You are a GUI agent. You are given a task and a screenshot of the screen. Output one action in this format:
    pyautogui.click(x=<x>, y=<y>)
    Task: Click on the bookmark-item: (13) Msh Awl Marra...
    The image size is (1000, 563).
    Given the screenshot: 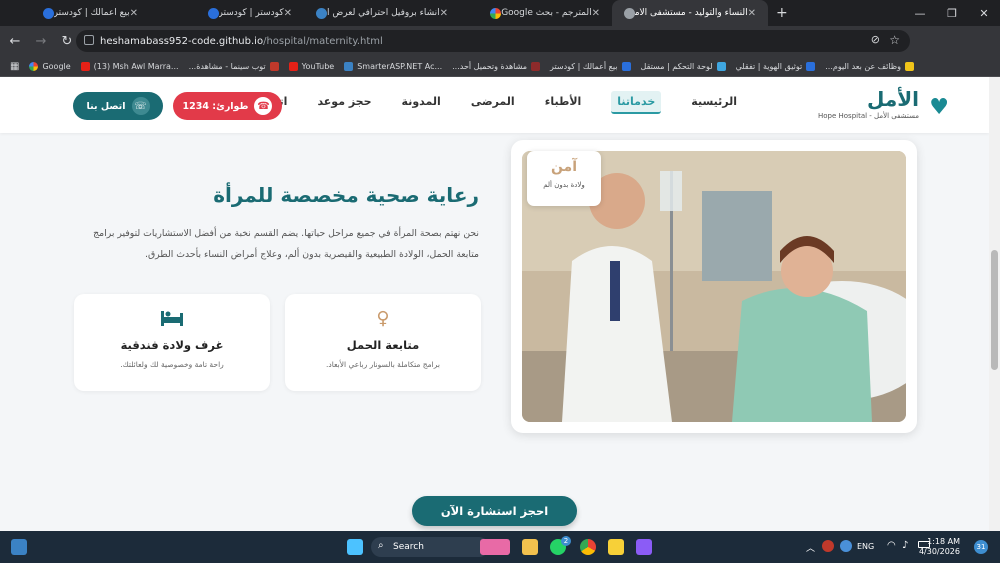 What is the action you would take?
    pyautogui.click(x=129, y=66)
    